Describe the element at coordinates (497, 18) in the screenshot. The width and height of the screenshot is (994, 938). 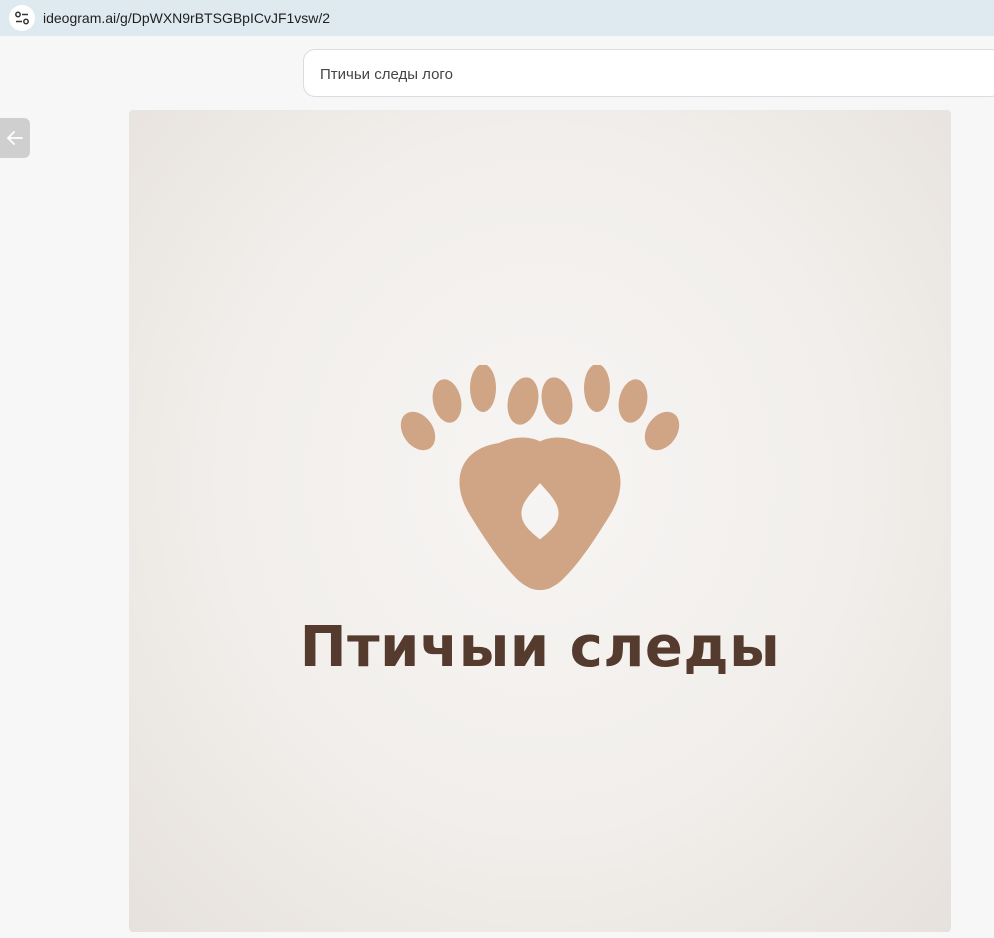
I see `address-bar: ideogram.ai/g/DpWXN9rBTSGBpICvJF1vsw/2` at that location.